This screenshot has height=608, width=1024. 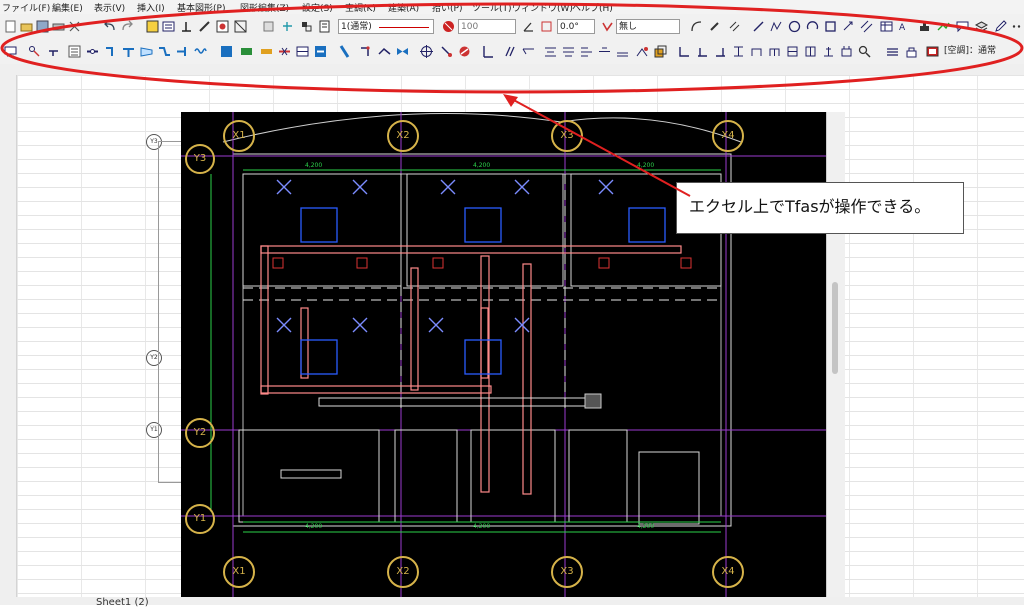 What do you see at coordinates (512, 601) in the screenshot?
I see `bottom-bar` at bounding box center [512, 601].